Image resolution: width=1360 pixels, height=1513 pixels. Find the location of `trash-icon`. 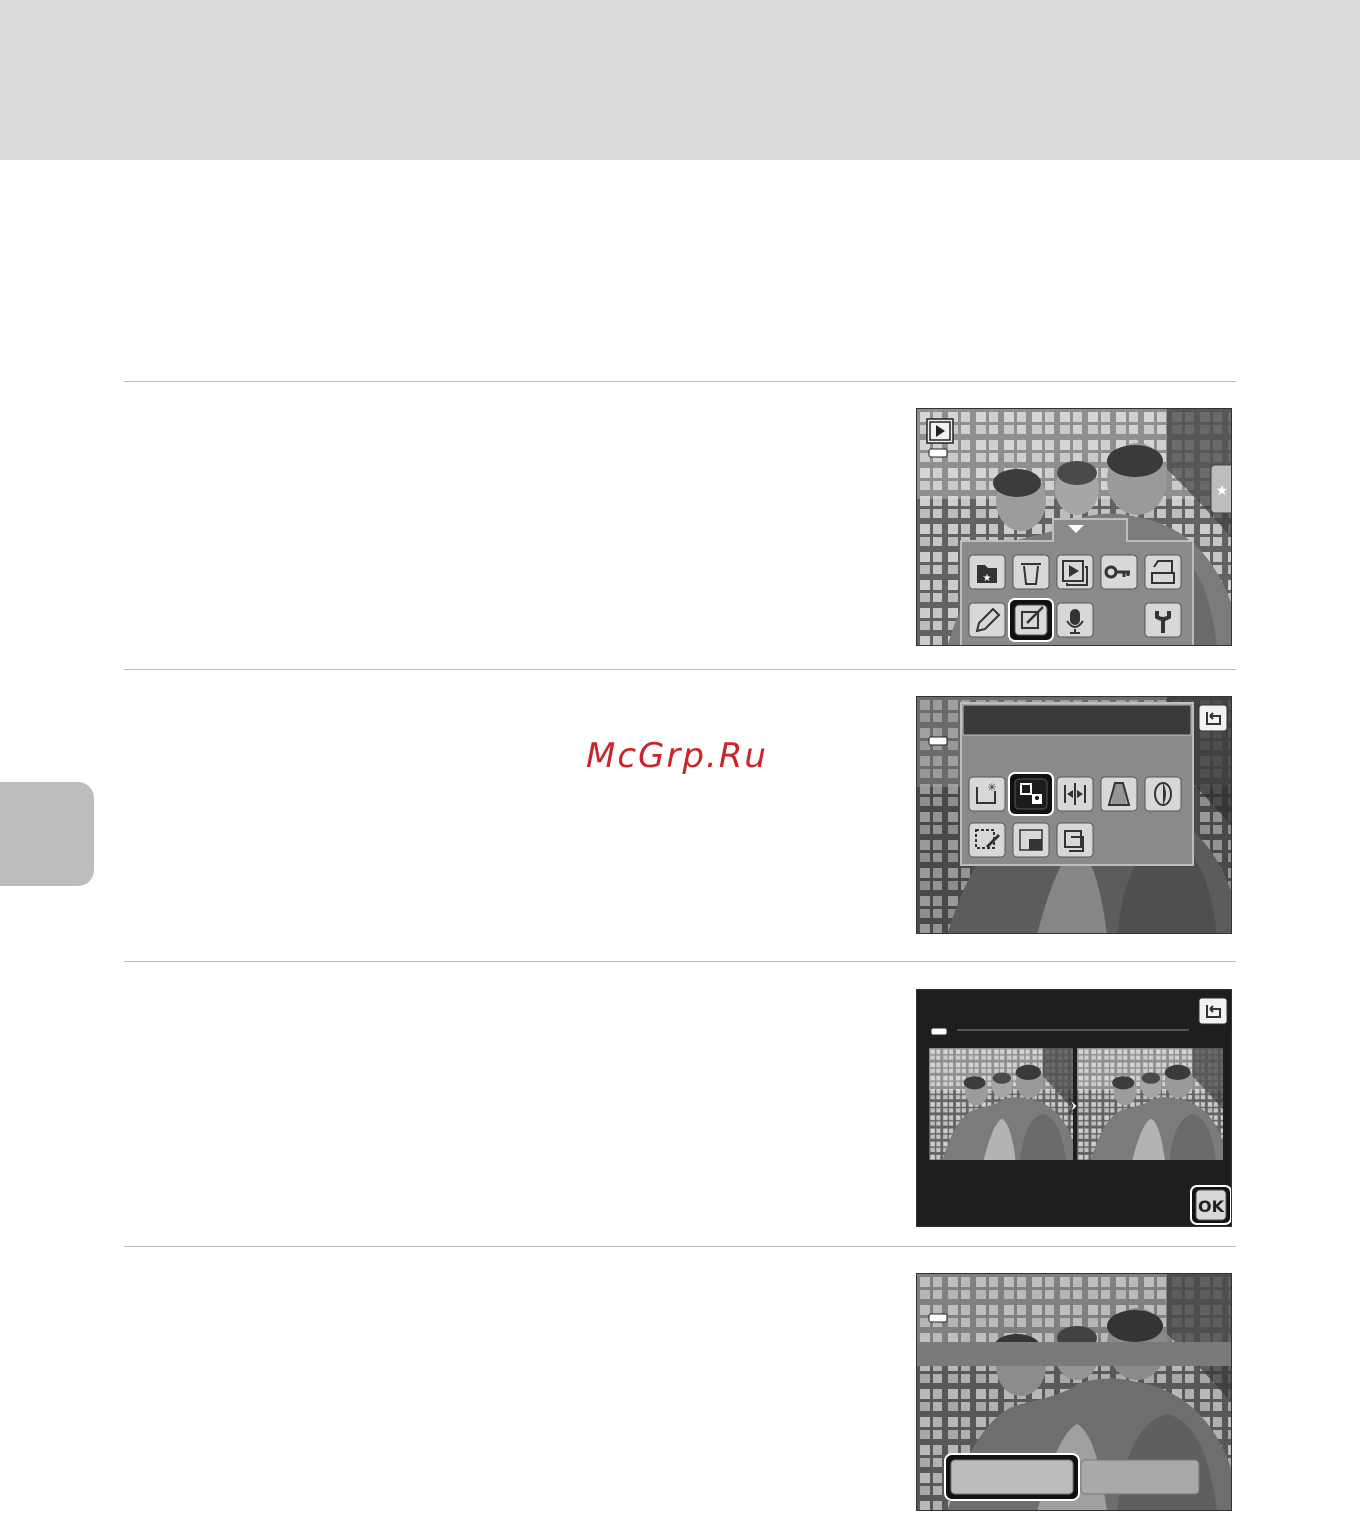

trash-icon is located at coordinates (1031, 572).